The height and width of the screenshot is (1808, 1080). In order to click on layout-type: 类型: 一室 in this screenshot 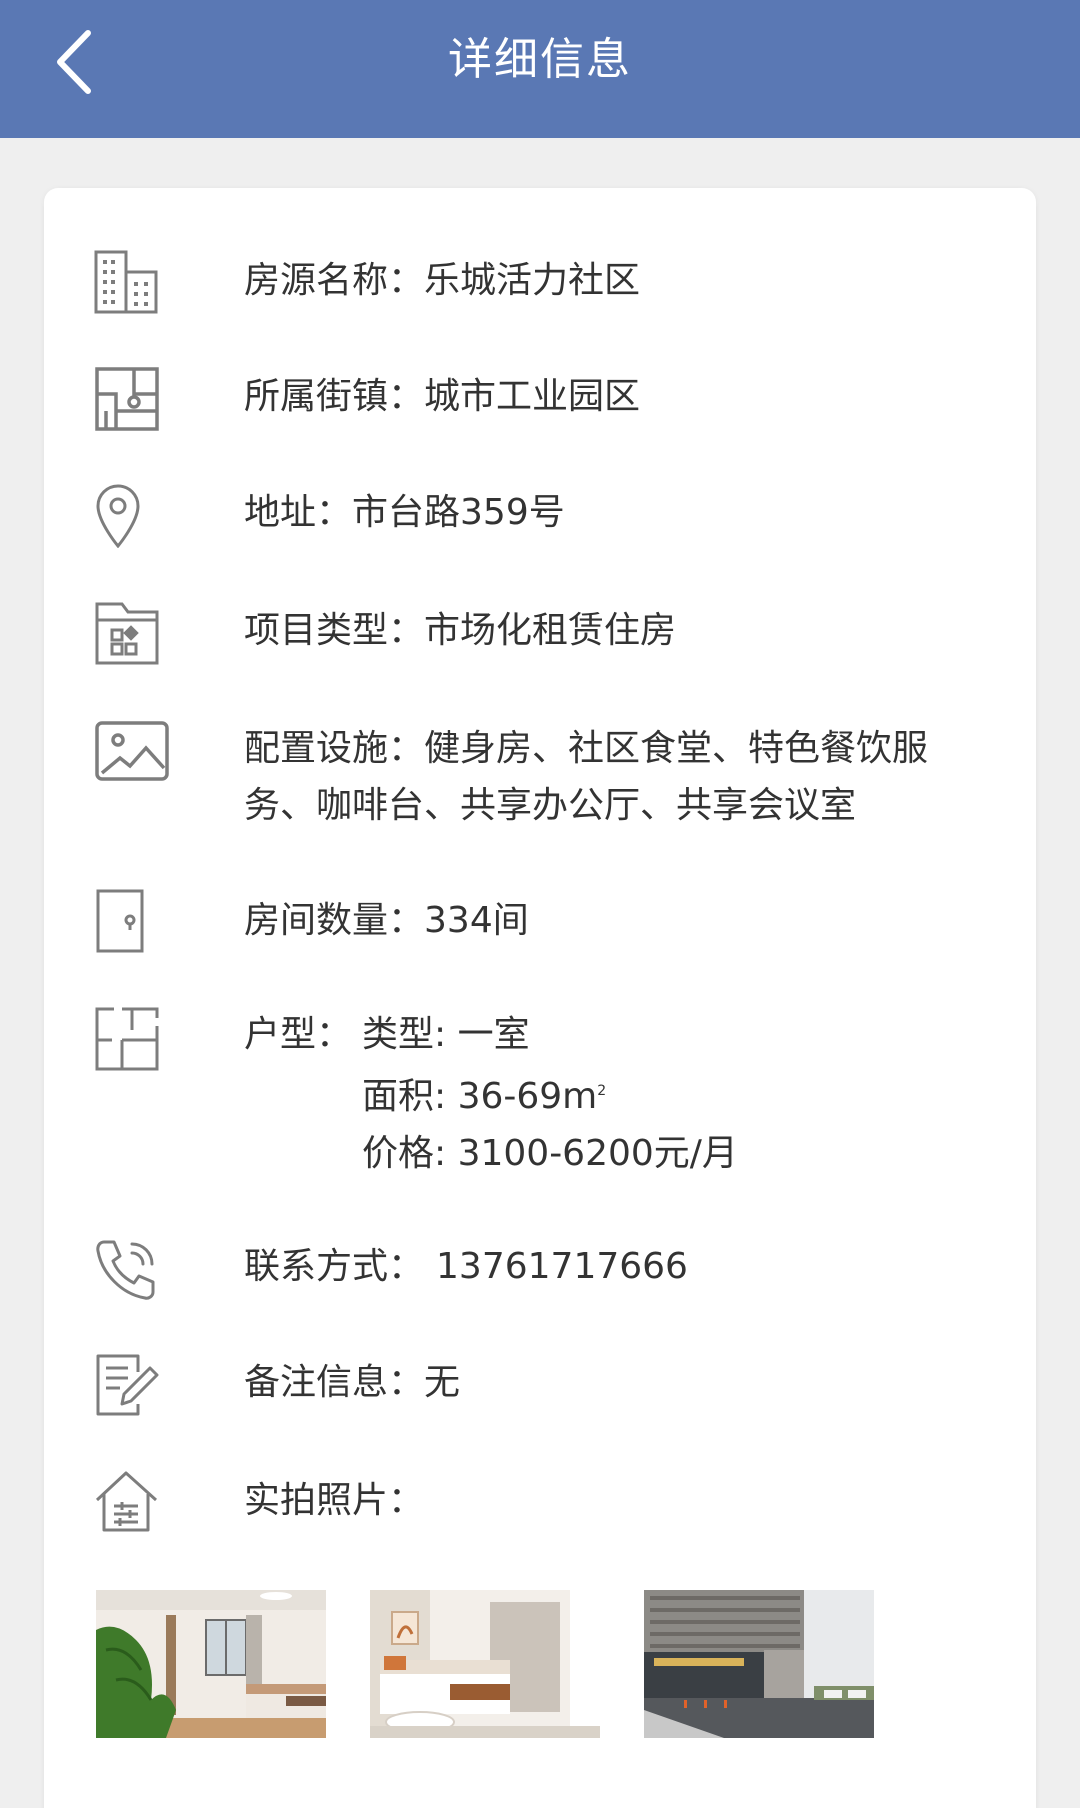, I will do `click(446, 1034)`.